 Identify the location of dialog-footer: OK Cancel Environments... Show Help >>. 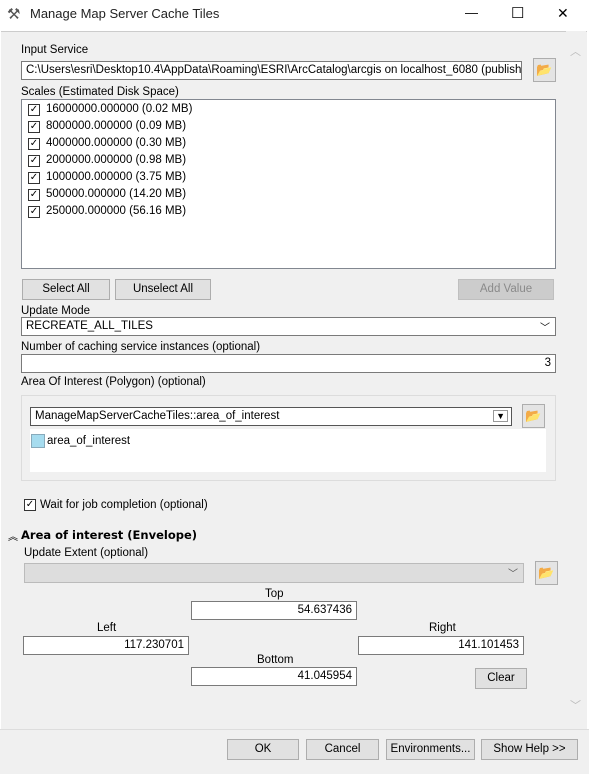
(294, 751).